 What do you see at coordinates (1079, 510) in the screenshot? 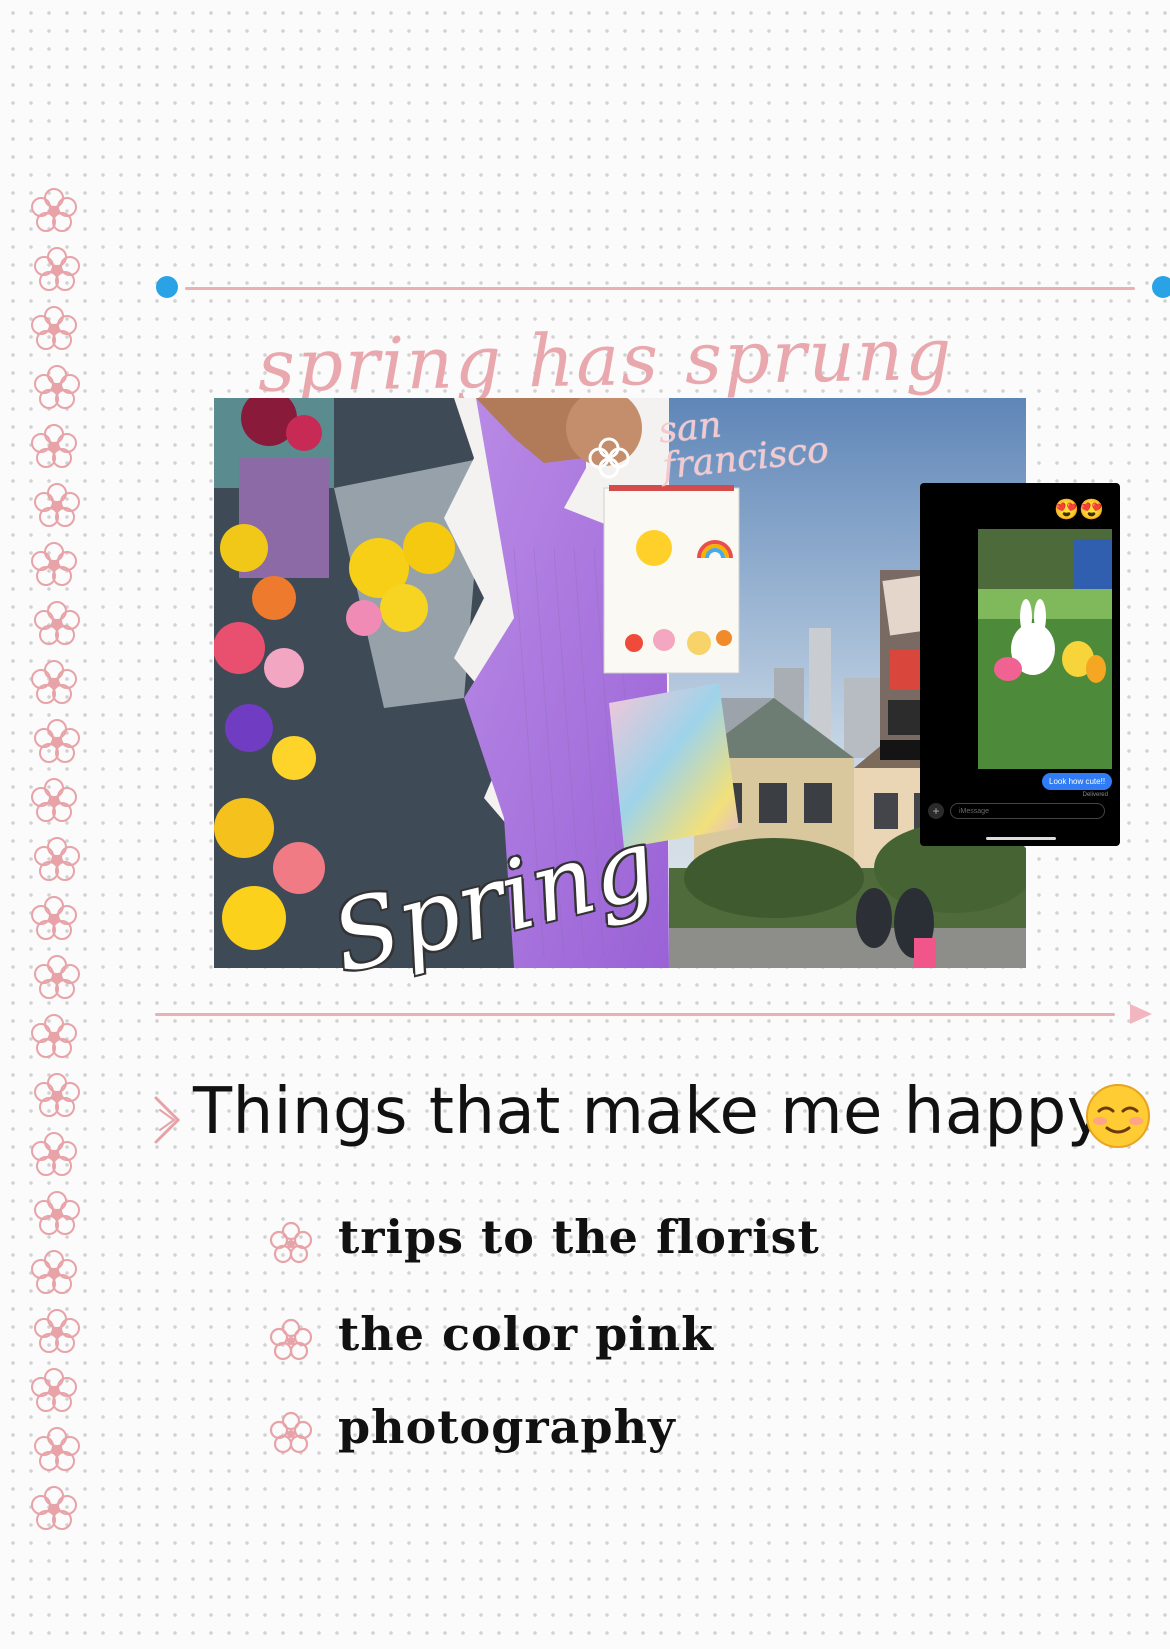
I see `reaction-emoji: 😍😍` at bounding box center [1079, 510].